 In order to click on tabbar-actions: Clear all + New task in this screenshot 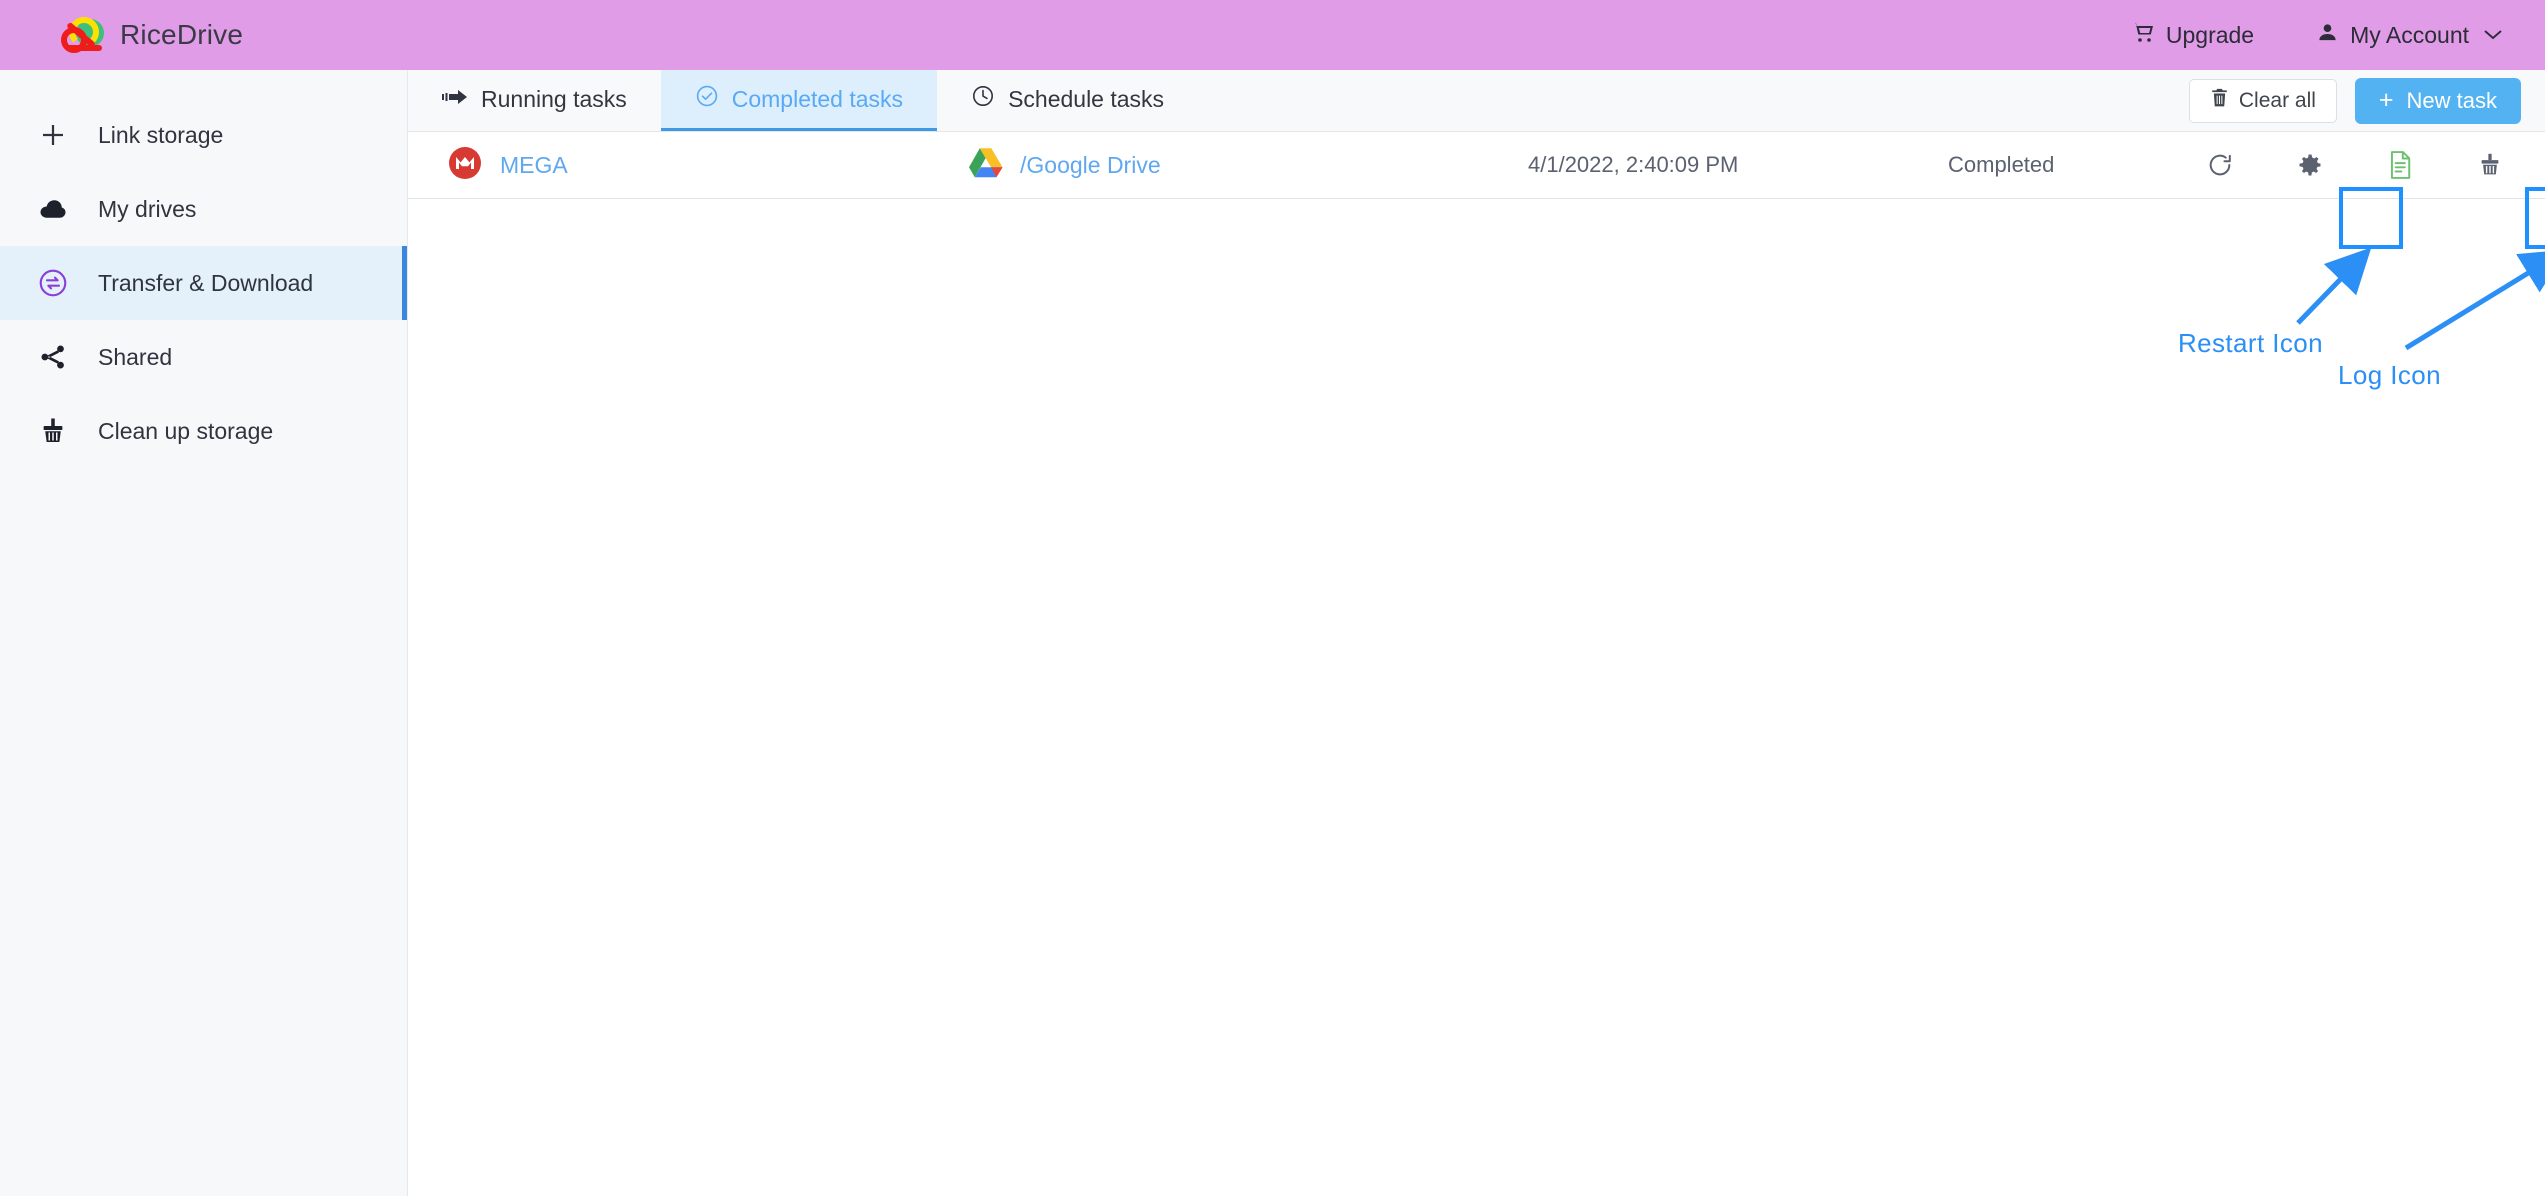, I will do `click(2366, 100)`.